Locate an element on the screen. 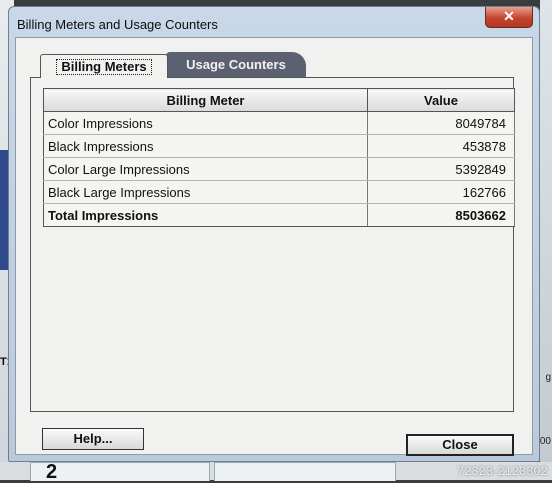 The width and height of the screenshot is (552, 483). tab-label: Usage Counters is located at coordinates (236, 64).